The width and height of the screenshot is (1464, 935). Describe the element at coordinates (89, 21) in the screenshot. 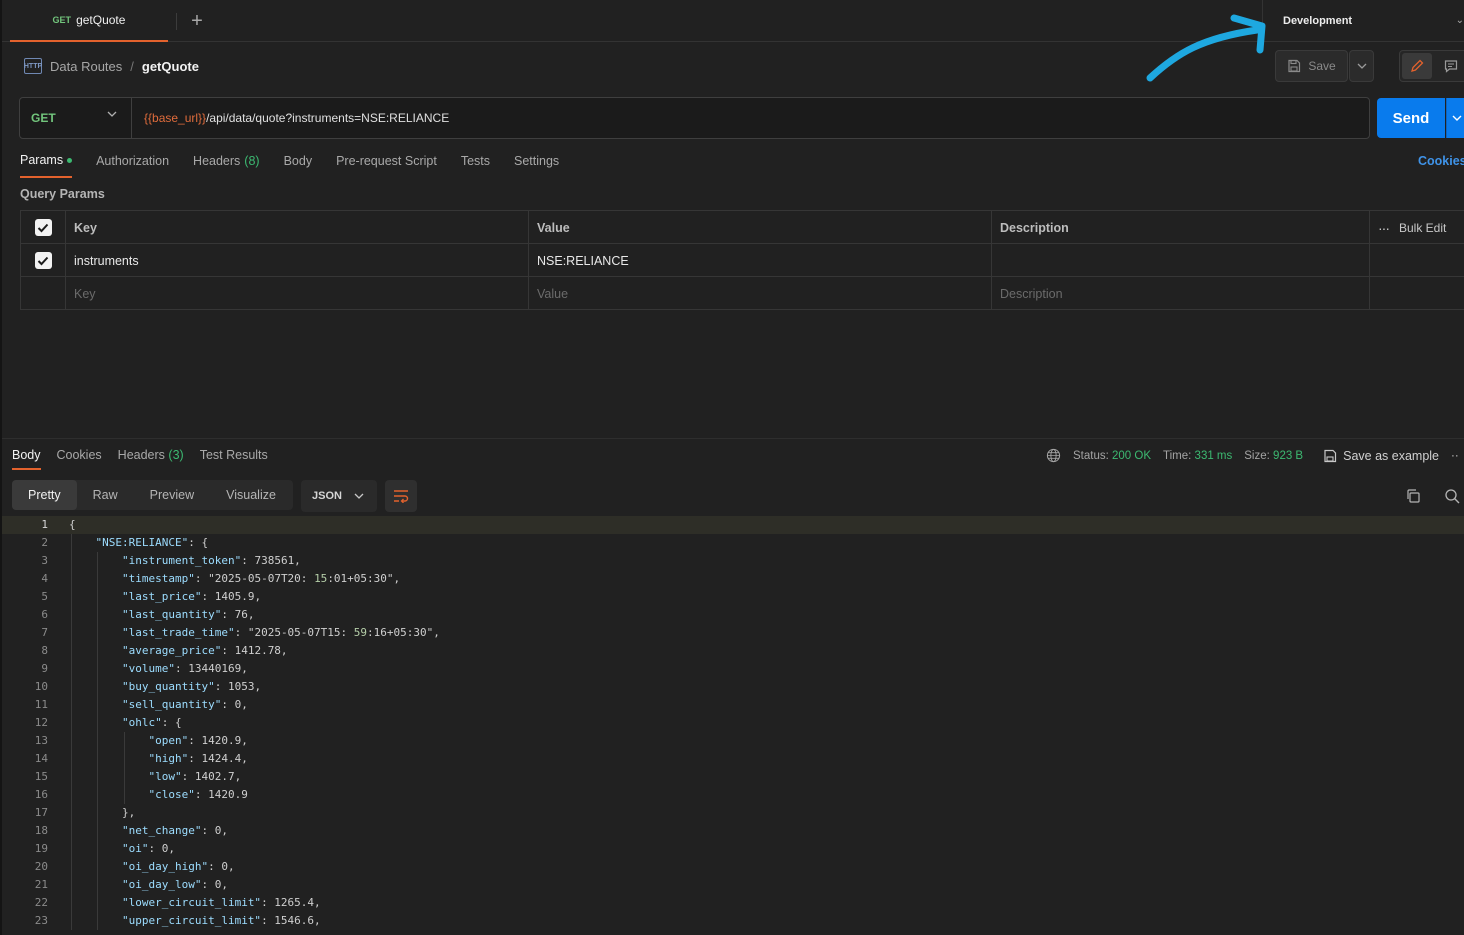

I see `request-tab: GET getQuote` at that location.